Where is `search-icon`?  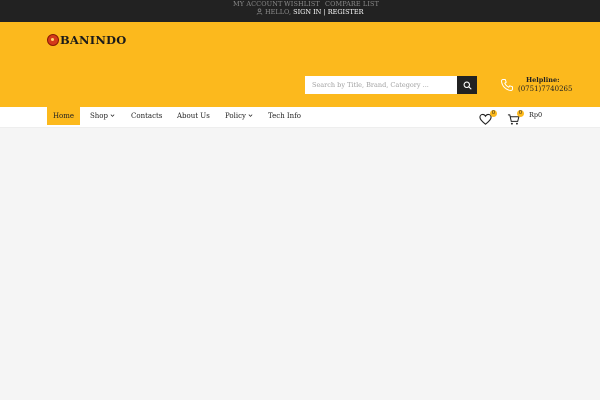 search-icon is located at coordinates (467, 85).